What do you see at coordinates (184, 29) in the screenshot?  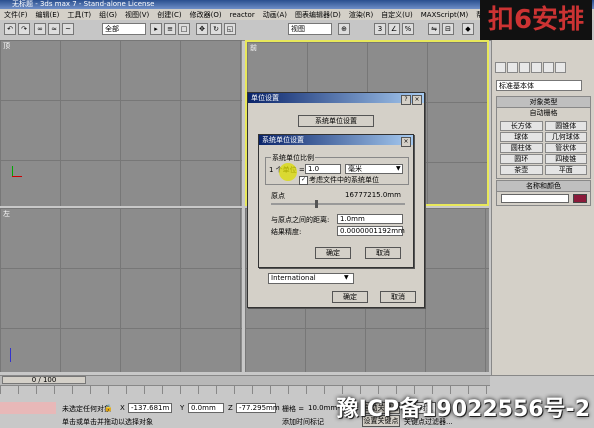 I see `region-icon: □` at bounding box center [184, 29].